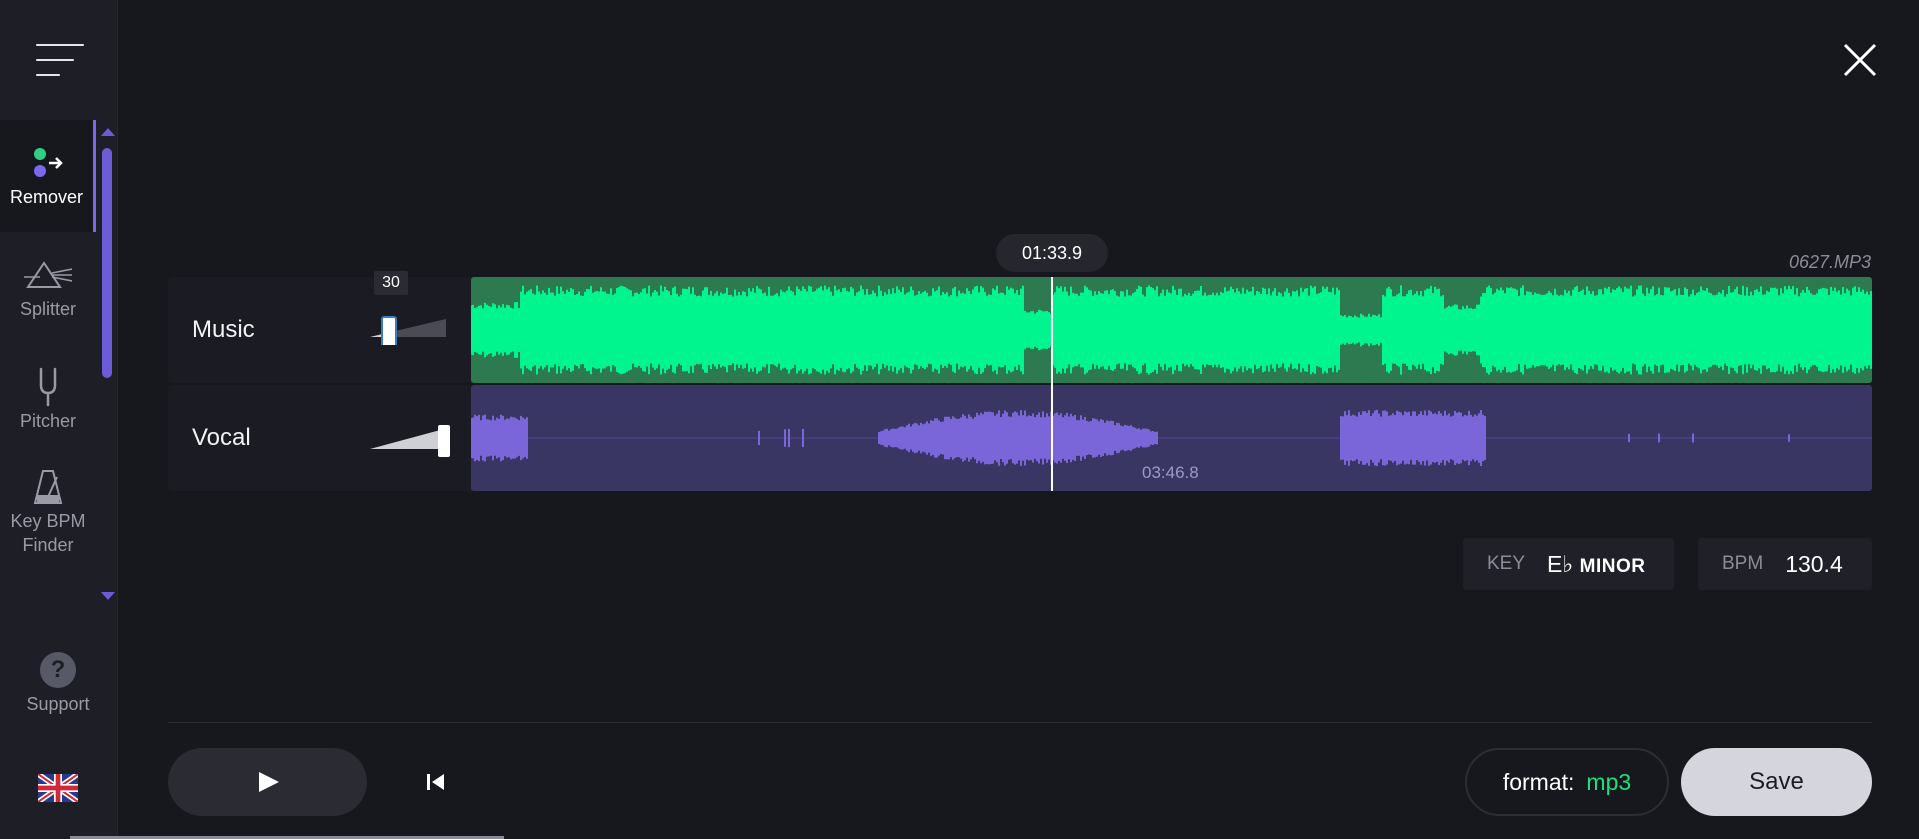 The image size is (1919, 839). I want to click on tuning-fork-icon, so click(48, 387).